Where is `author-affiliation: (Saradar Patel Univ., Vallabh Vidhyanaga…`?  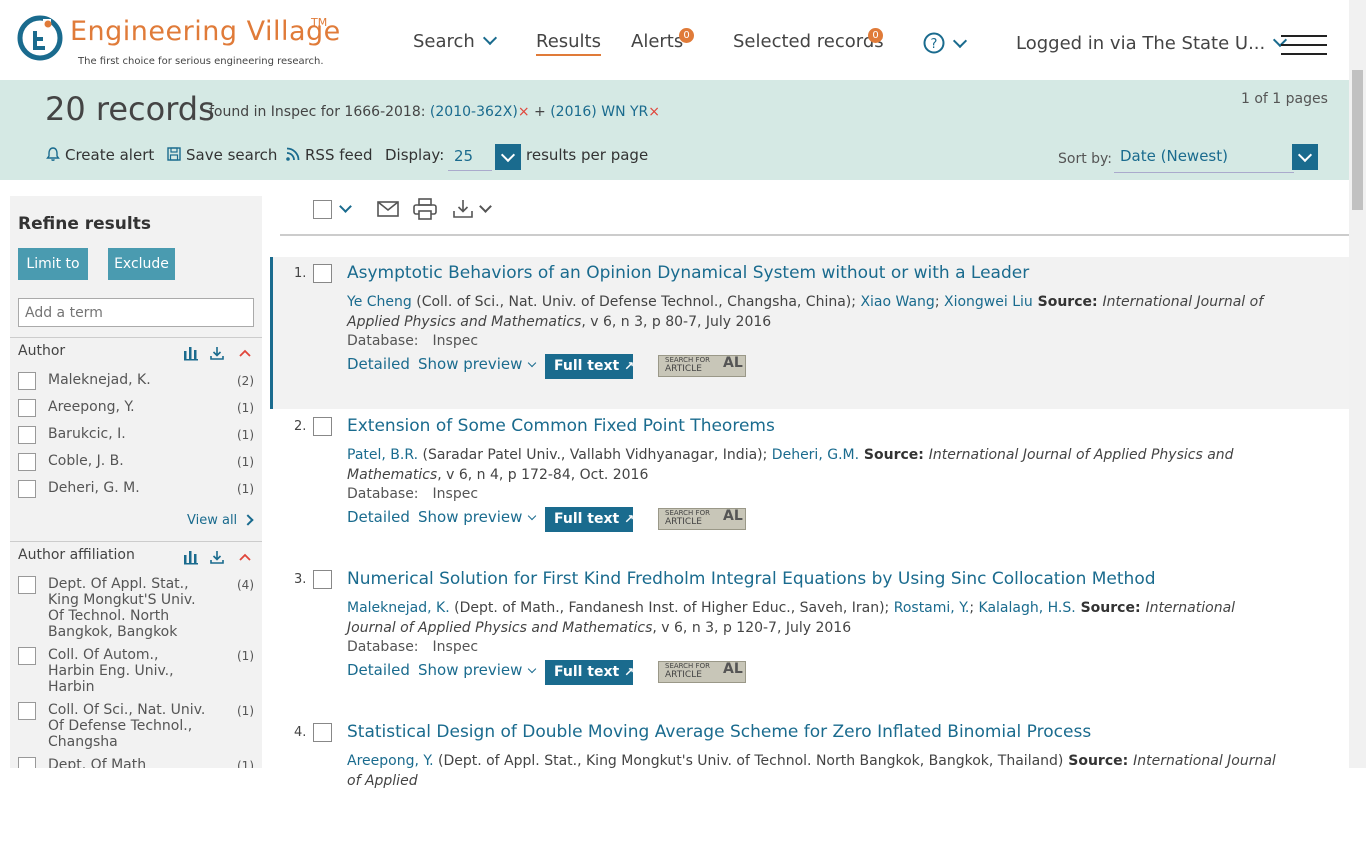
author-affiliation: (Saradar Patel Univ., Vallabh Vidhyanaga… is located at coordinates (595, 455).